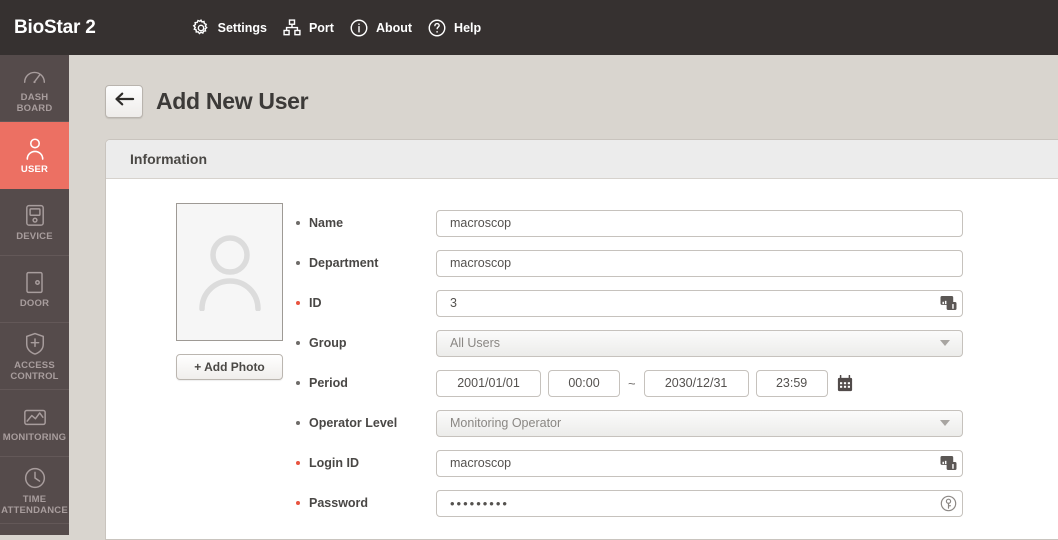 The height and width of the screenshot is (540, 1058). I want to click on nav-about: About, so click(380, 28).